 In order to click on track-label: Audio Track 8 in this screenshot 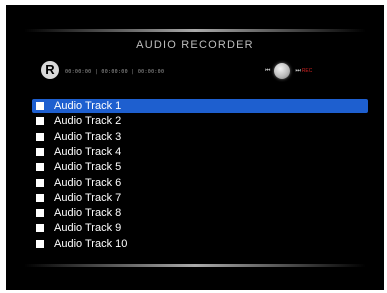, I will do `click(88, 213)`.